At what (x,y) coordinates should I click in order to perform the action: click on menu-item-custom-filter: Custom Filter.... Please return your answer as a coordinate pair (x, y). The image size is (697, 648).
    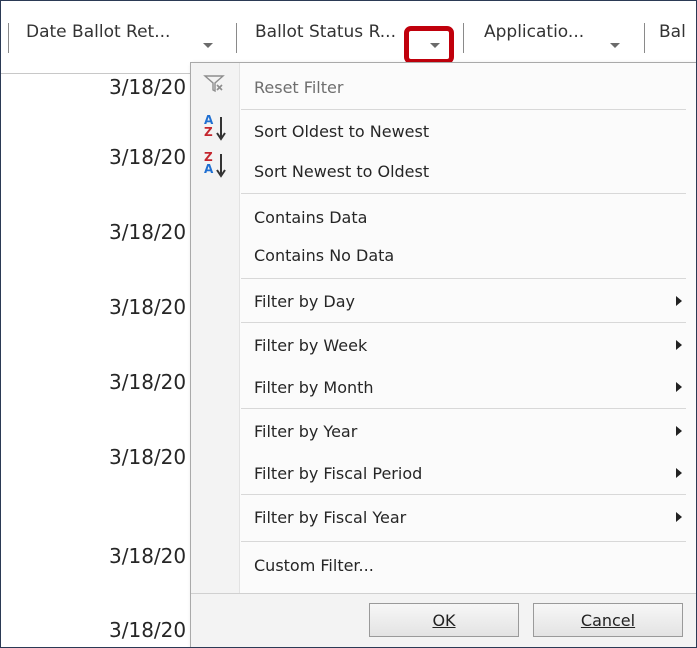
    Looking at the image, I should click on (314, 565).